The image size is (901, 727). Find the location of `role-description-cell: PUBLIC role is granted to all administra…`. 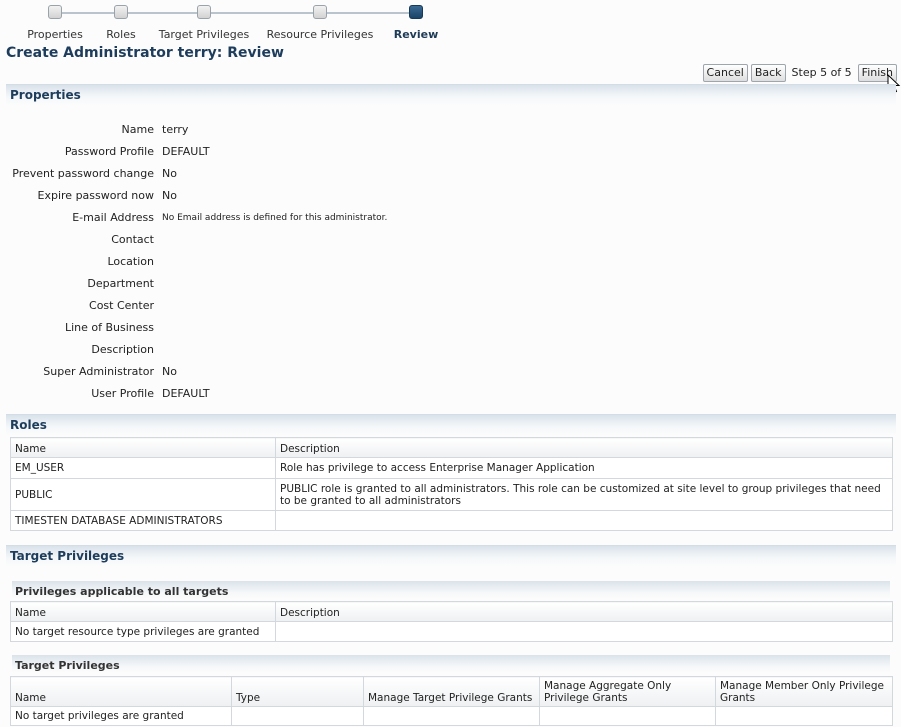

role-description-cell: PUBLIC role is granted to all administra… is located at coordinates (584, 494).